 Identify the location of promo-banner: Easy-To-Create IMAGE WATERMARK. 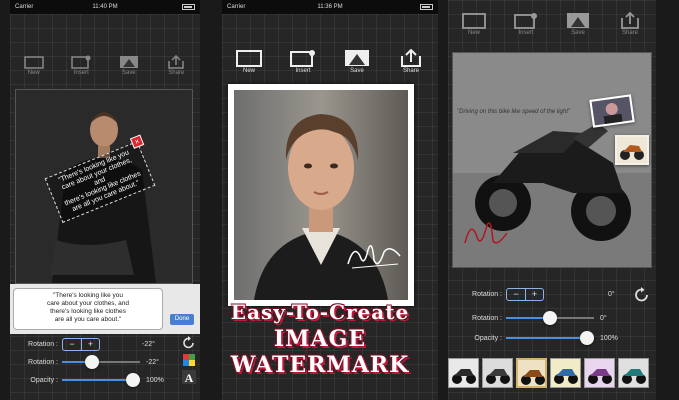
(320, 339).